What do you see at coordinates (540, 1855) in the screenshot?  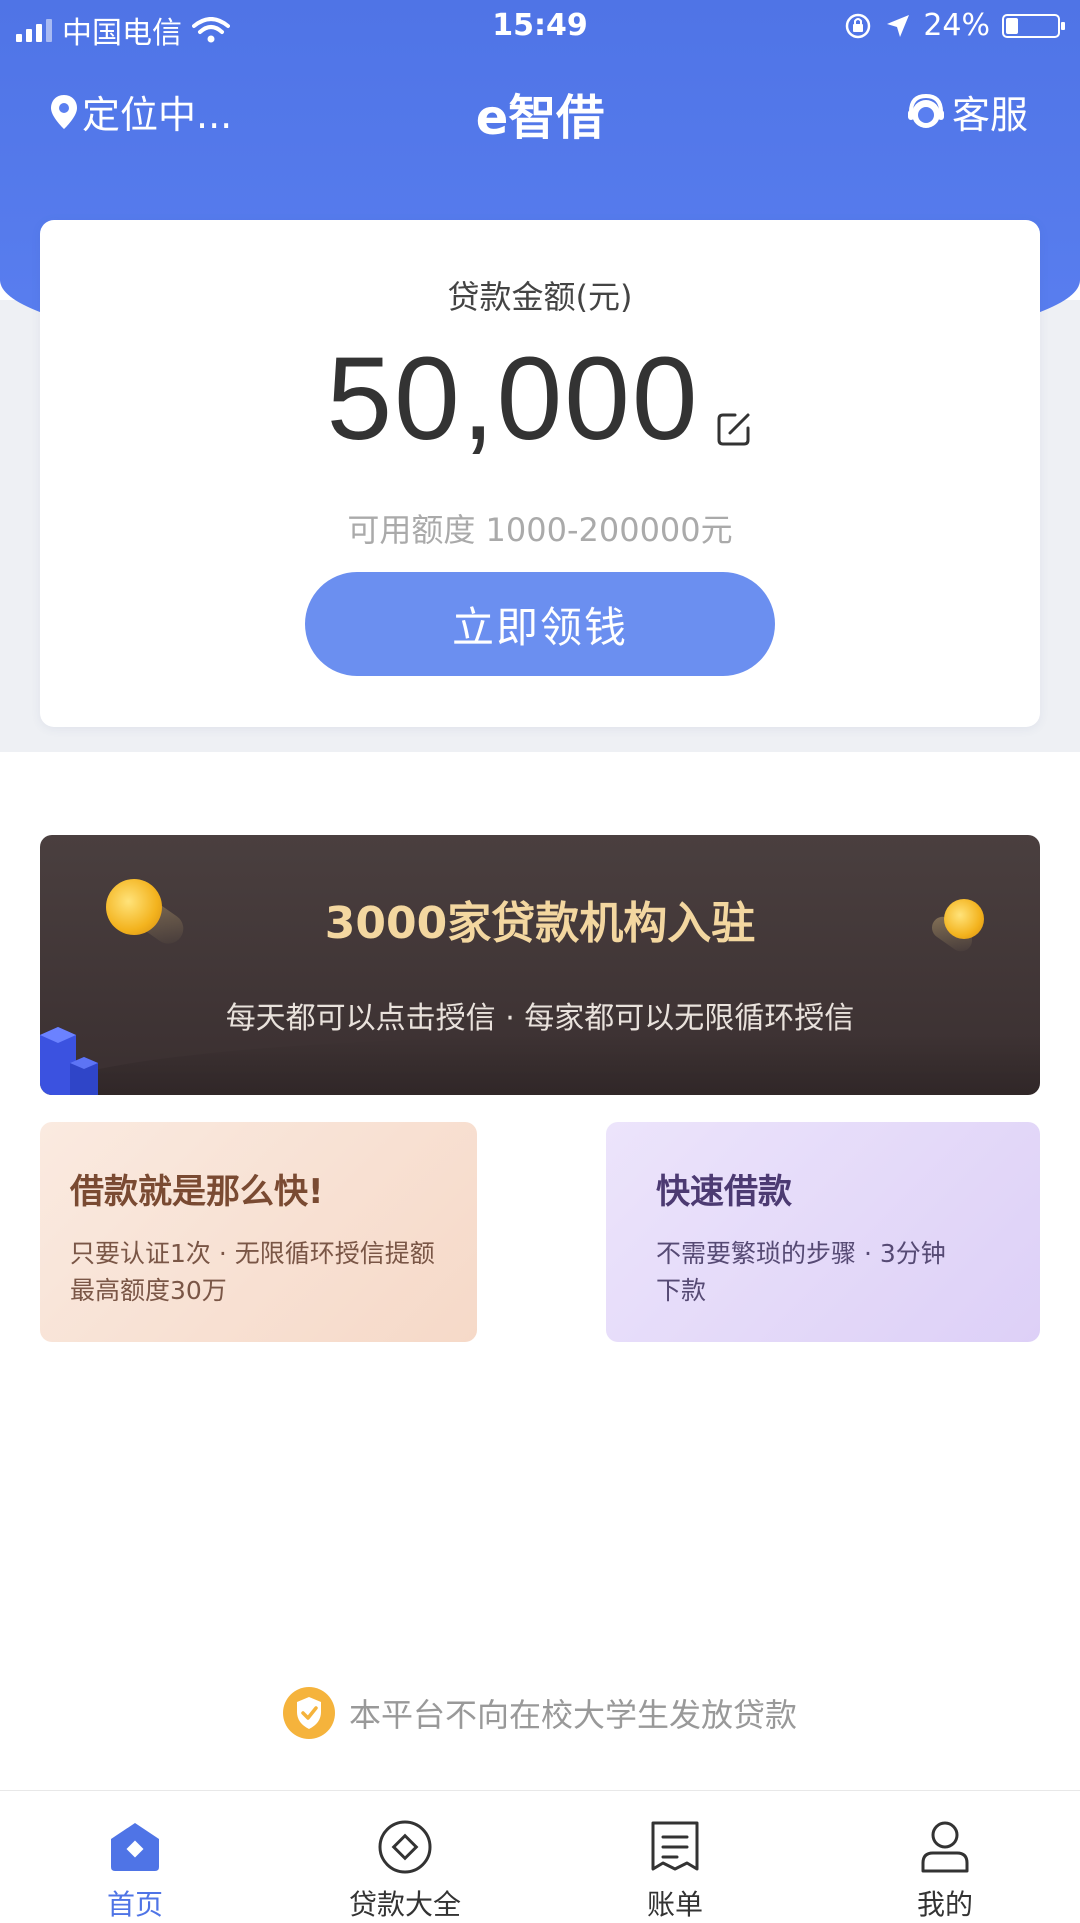 I see `tab-bar: 首页 贷款大全 账单 我的` at bounding box center [540, 1855].